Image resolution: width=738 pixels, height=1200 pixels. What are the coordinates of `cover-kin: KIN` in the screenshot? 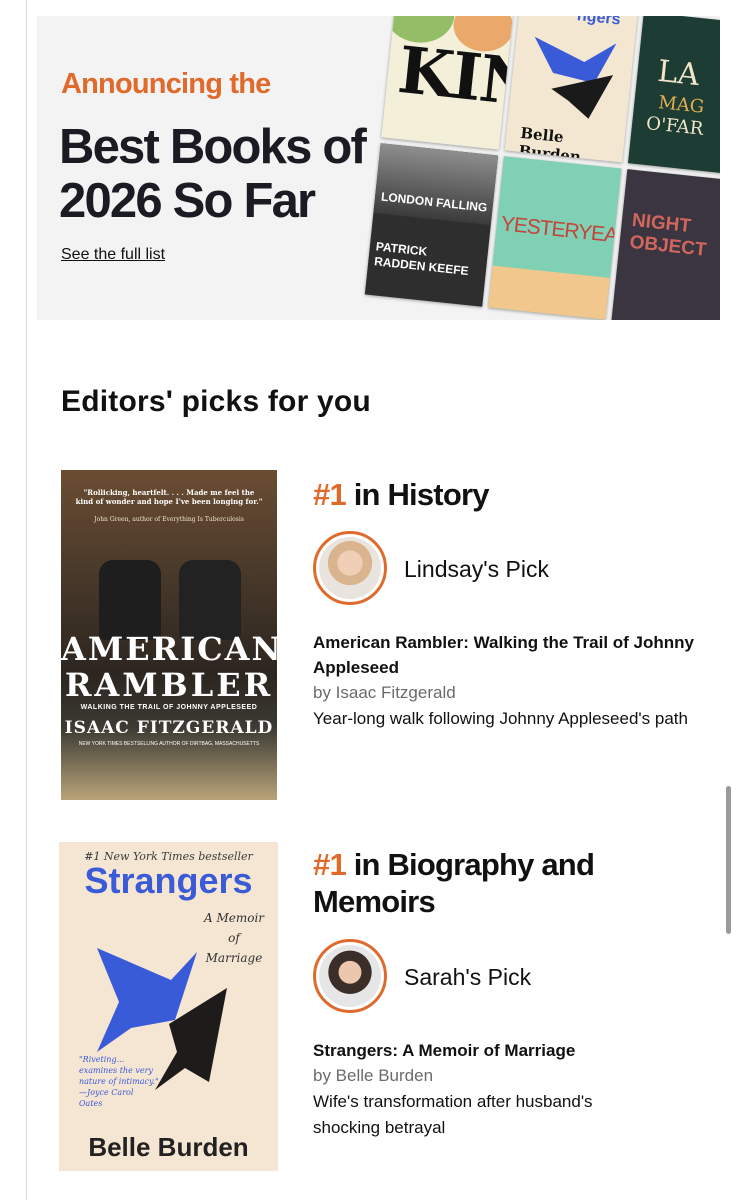 It's located at (448, 83).